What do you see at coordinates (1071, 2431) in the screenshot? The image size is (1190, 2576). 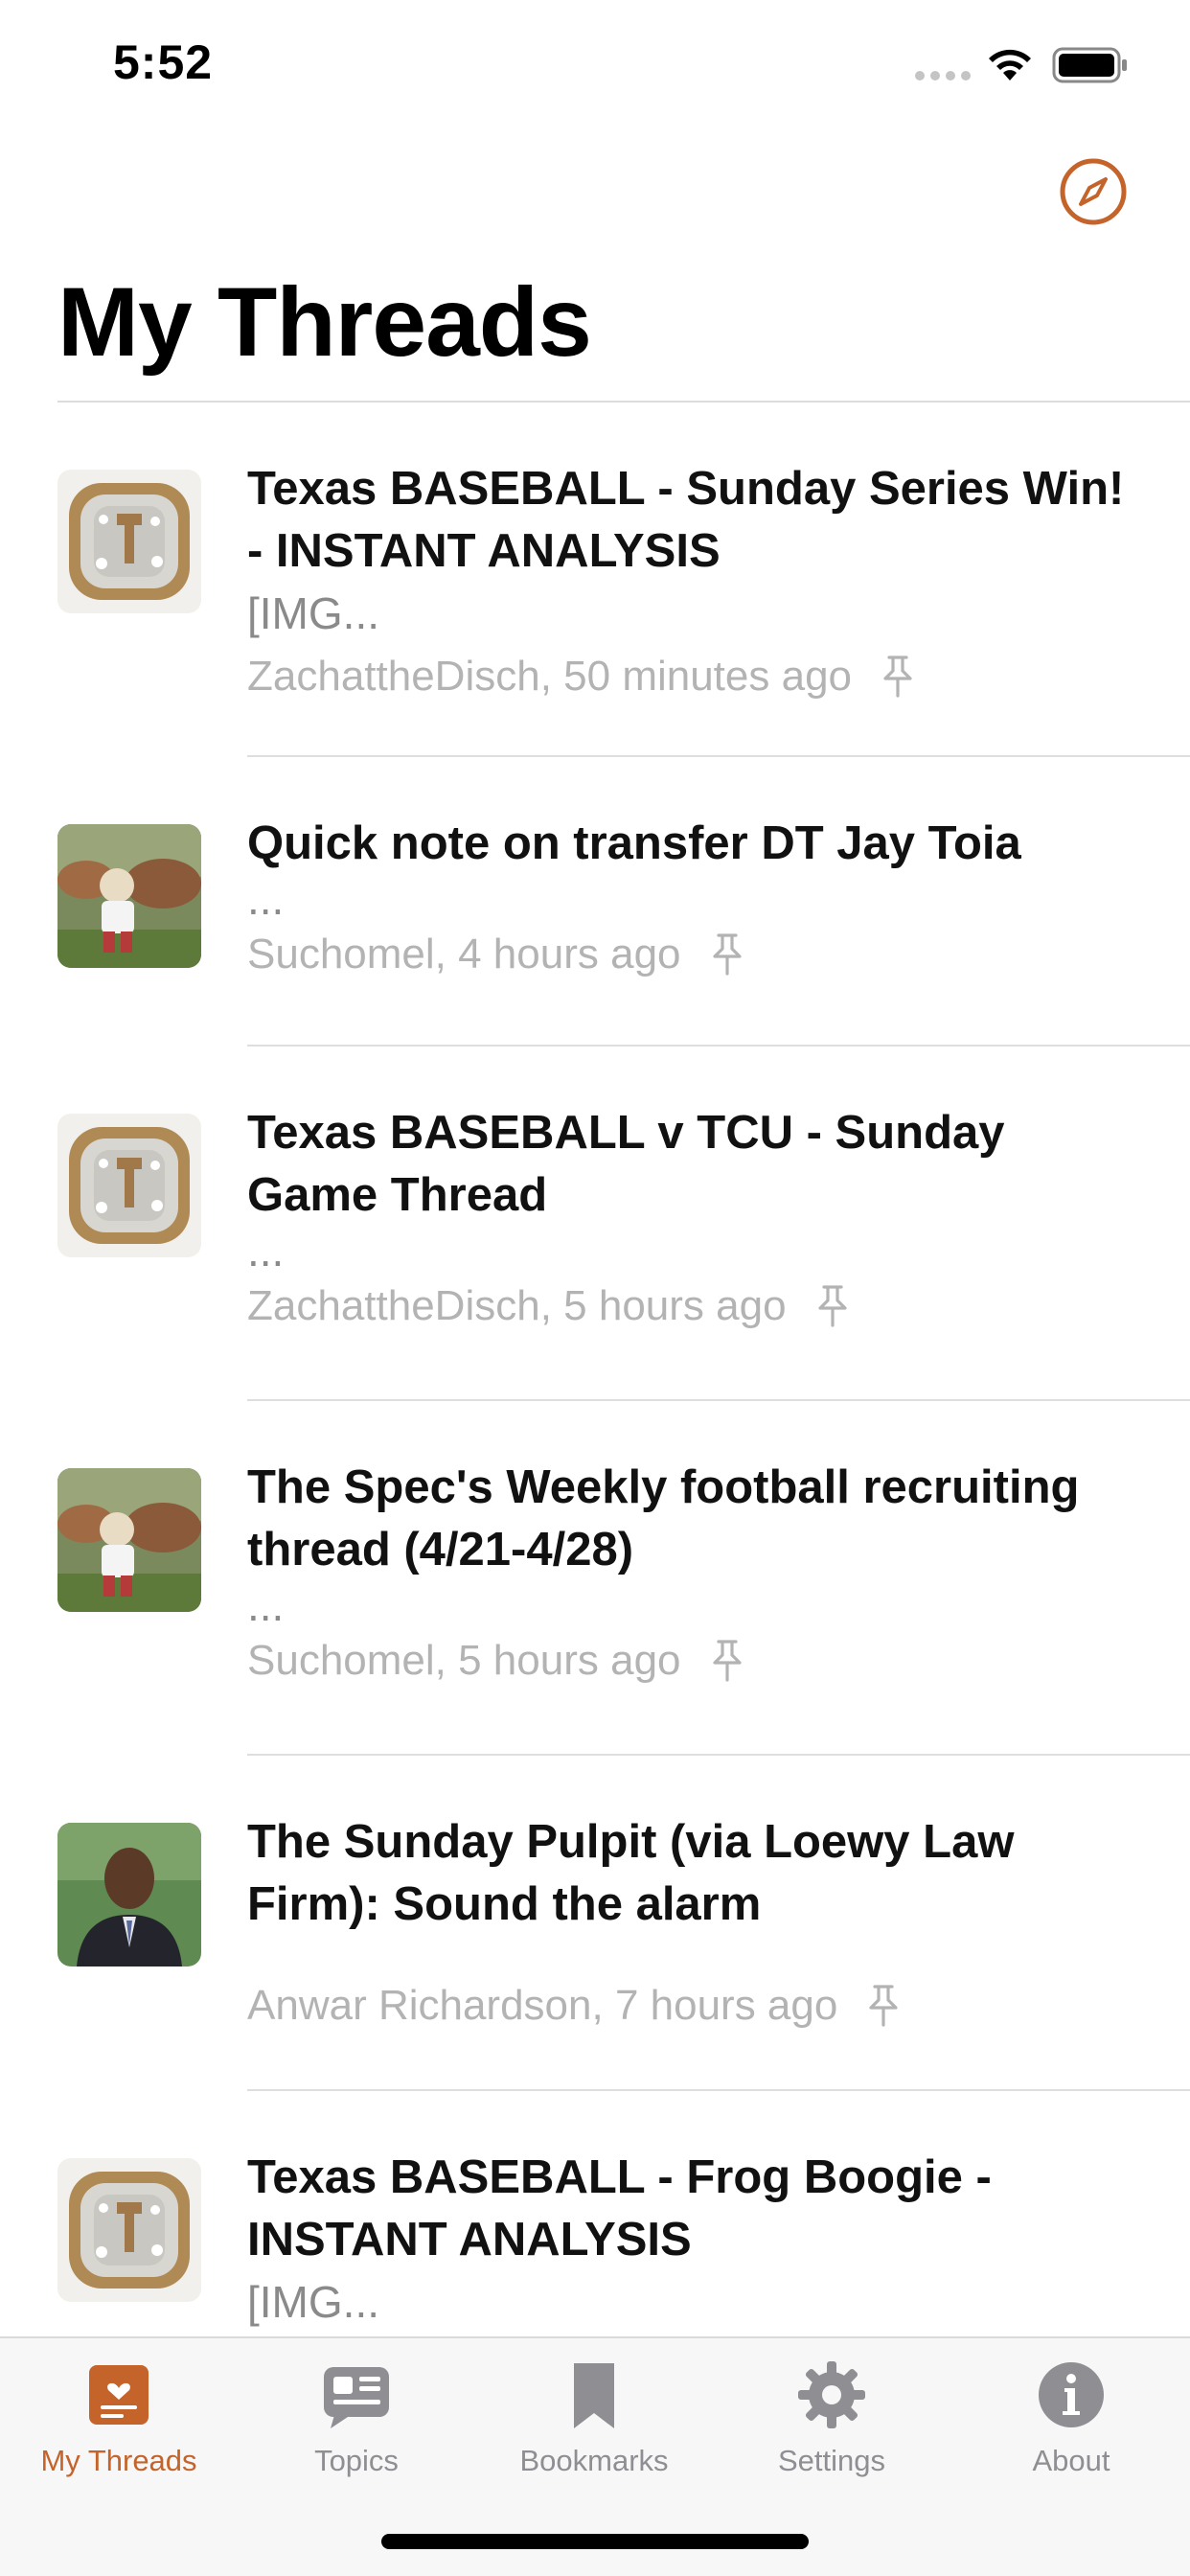 I see `tab-about: About` at bounding box center [1071, 2431].